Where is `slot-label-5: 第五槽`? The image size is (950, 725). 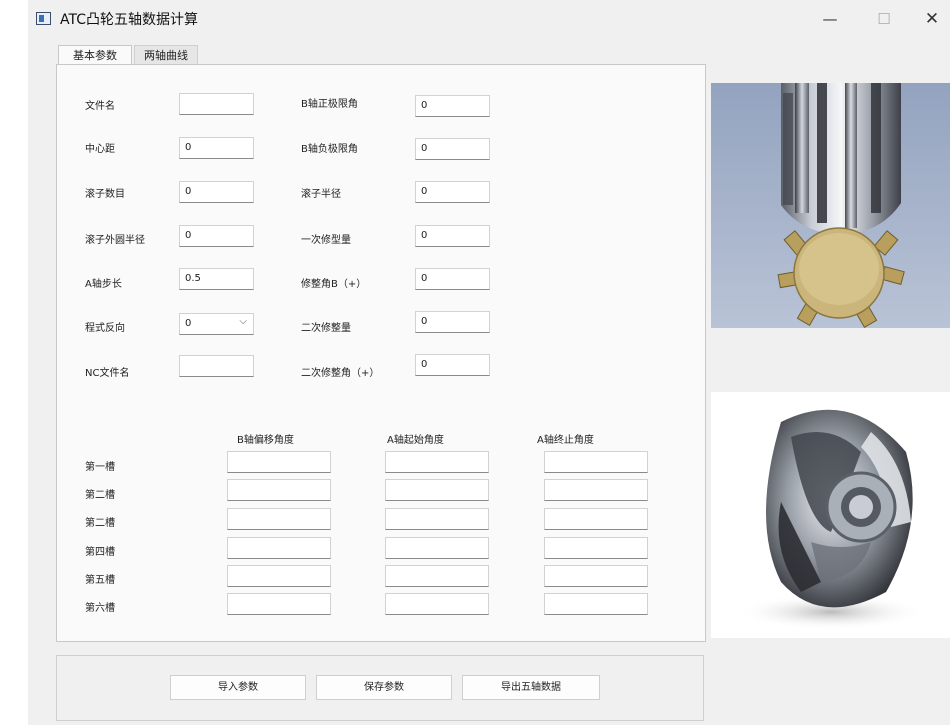
slot-label-5: 第五槽 is located at coordinates (100, 580).